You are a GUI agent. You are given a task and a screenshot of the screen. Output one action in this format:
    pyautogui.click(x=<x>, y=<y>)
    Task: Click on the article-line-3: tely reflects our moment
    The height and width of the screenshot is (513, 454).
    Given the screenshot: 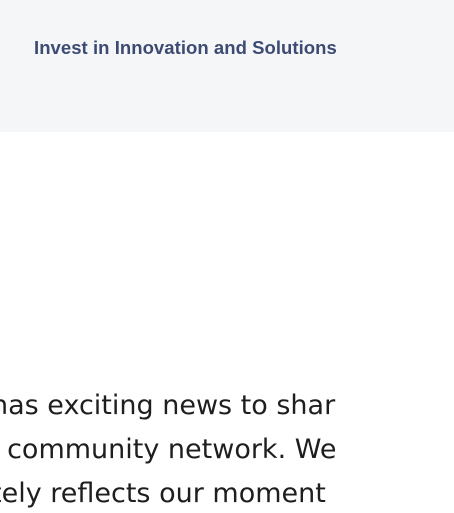 What is the action you would take?
    pyautogui.click(x=163, y=493)
    